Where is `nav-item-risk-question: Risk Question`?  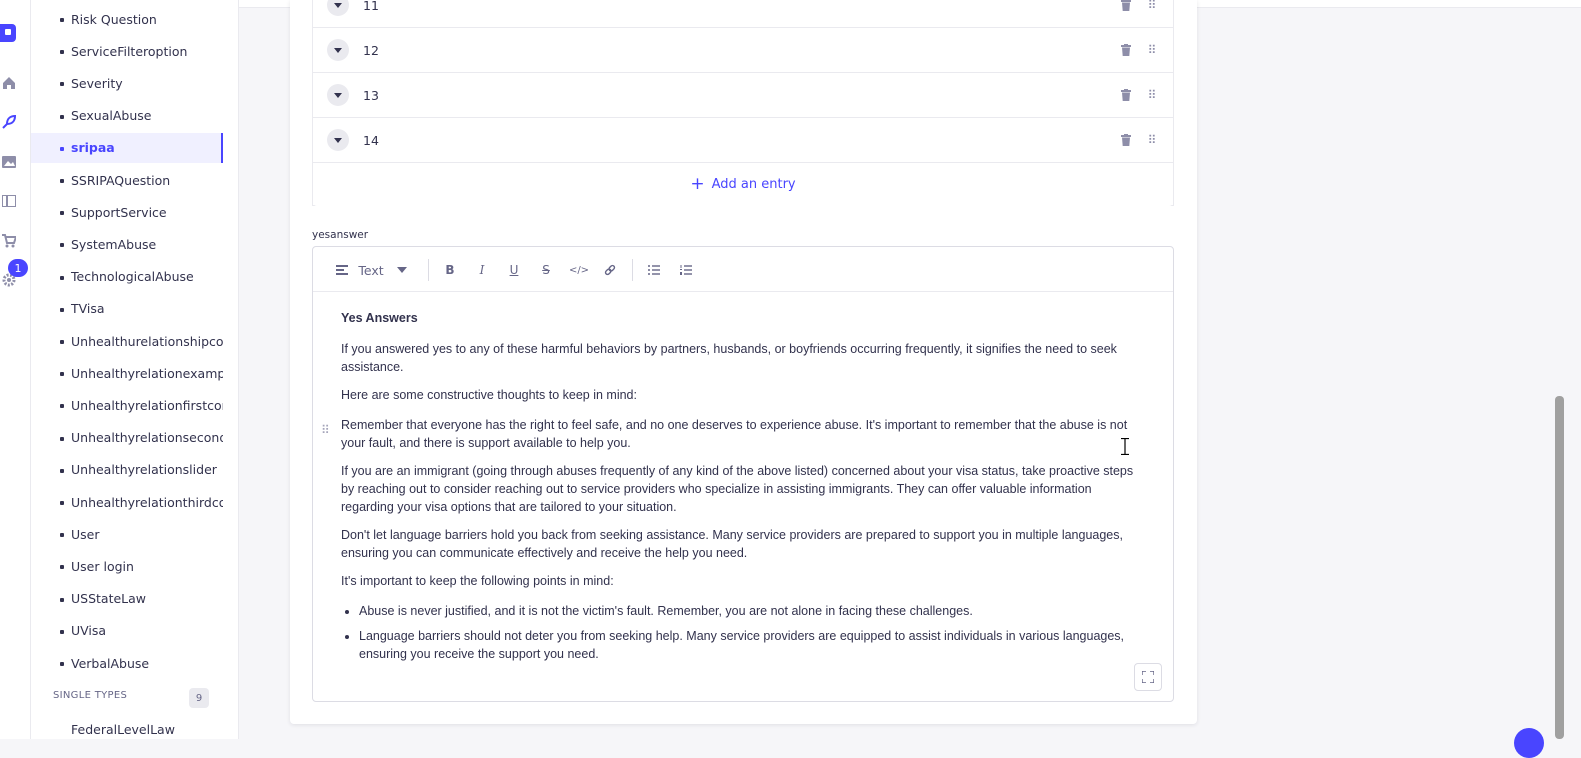 nav-item-risk-question: Risk Question is located at coordinates (127, 19).